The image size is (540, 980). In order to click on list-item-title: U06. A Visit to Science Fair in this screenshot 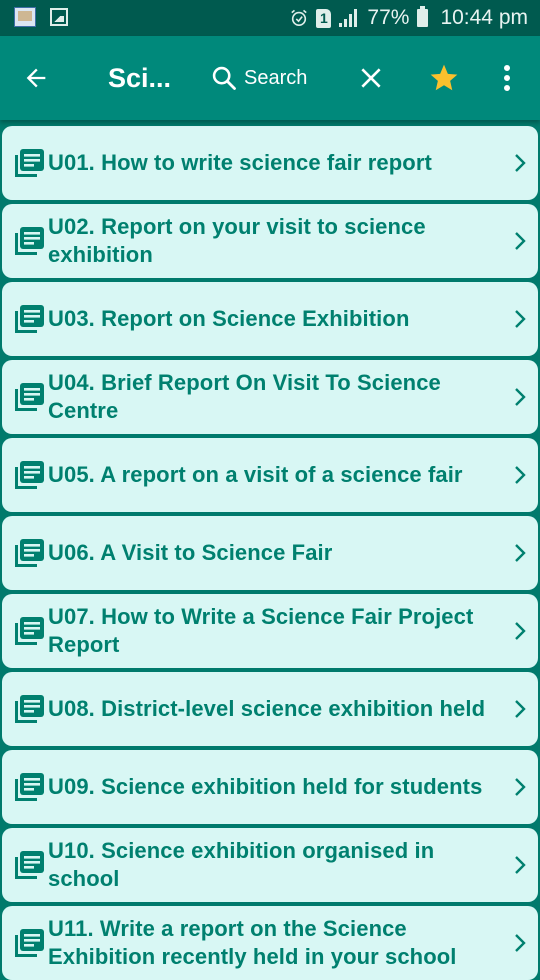, I will do `click(190, 552)`.